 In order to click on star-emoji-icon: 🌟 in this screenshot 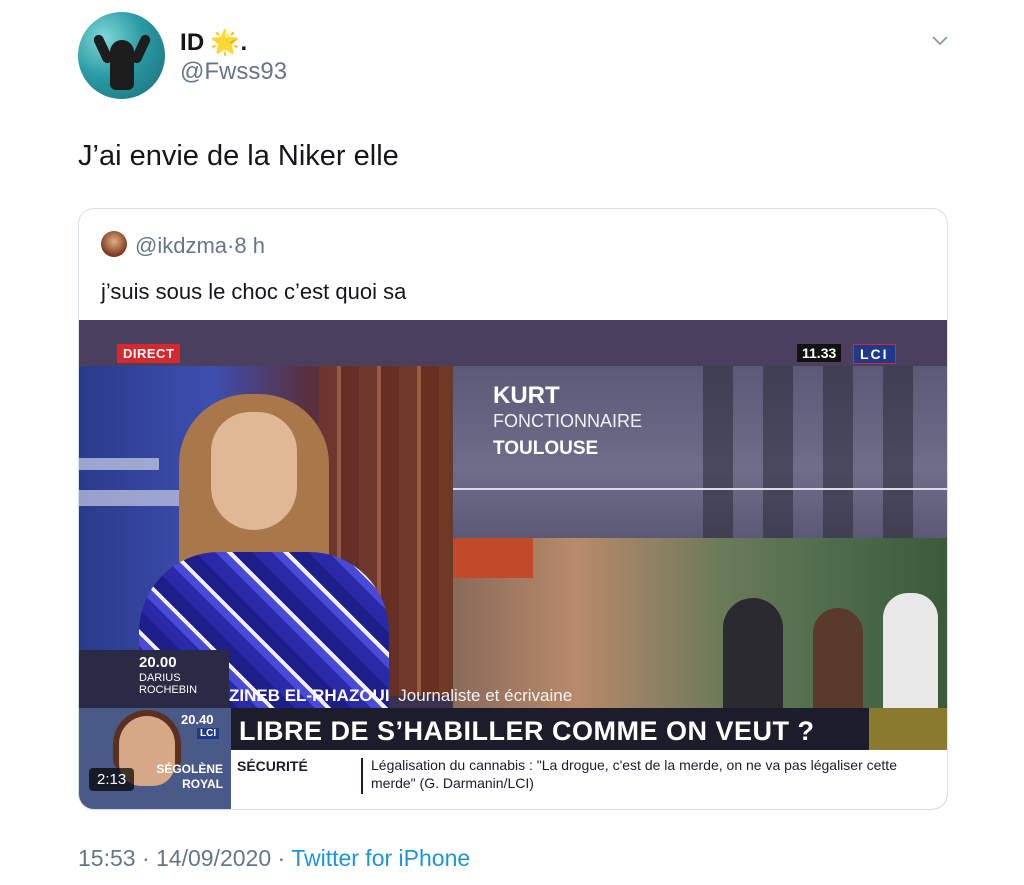, I will do `click(225, 42)`.